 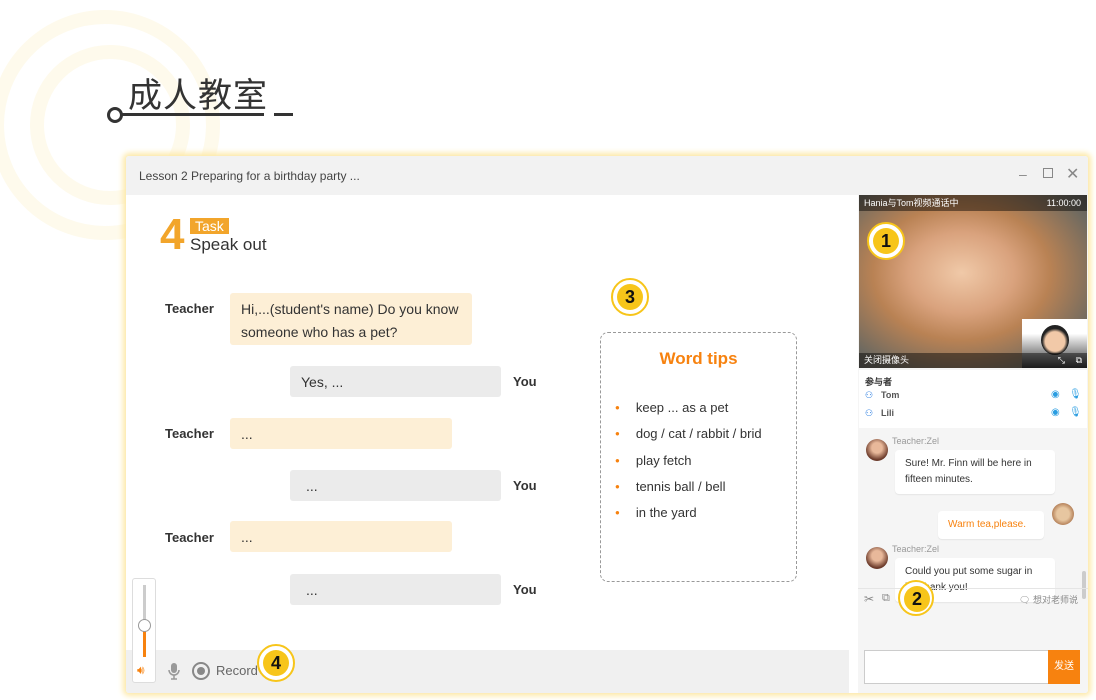 What do you see at coordinates (1064, 667) in the screenshot?
I see `send-button: 发送` at bounding box center [1064, 667].